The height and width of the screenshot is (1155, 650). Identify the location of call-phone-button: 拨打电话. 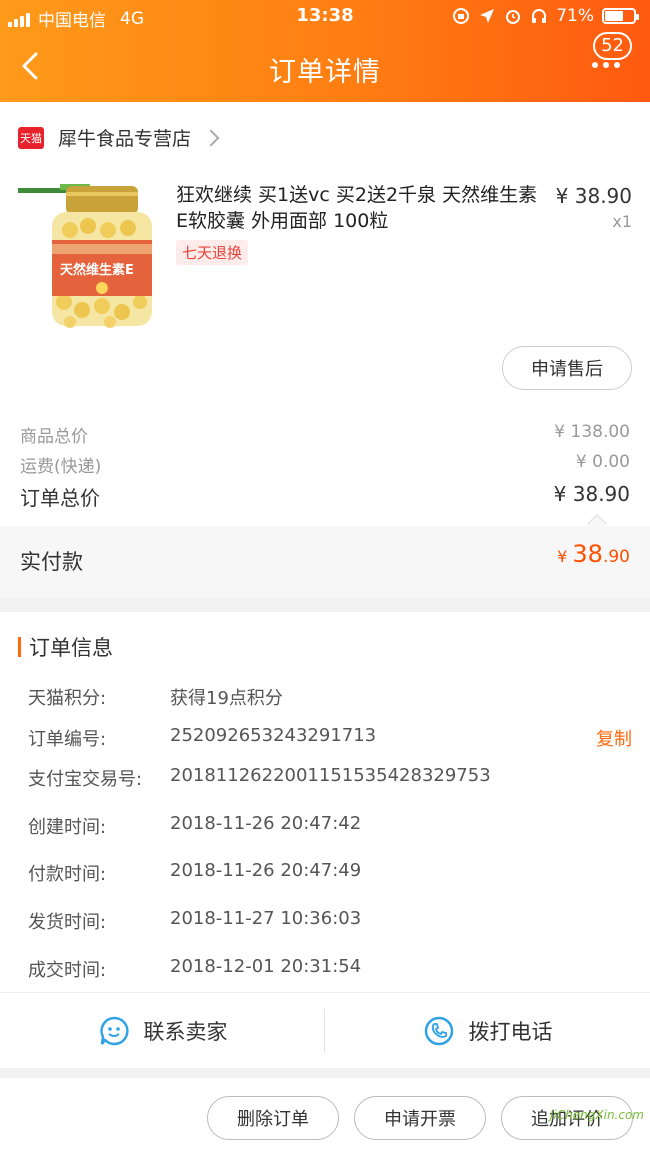
(487, 1031).